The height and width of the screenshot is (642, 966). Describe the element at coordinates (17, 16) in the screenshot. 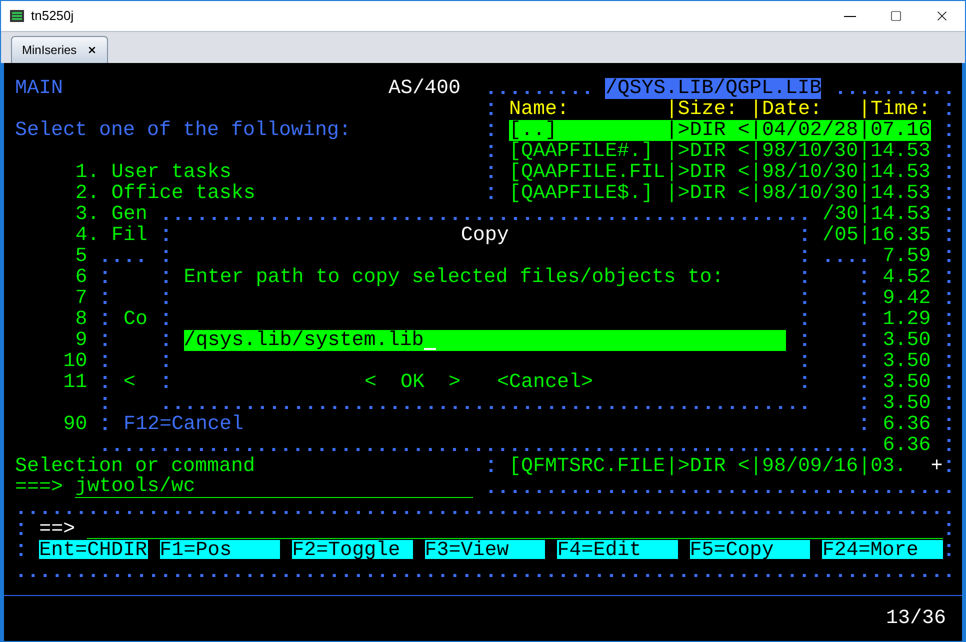

I see `terminal-app-icon` at that location.